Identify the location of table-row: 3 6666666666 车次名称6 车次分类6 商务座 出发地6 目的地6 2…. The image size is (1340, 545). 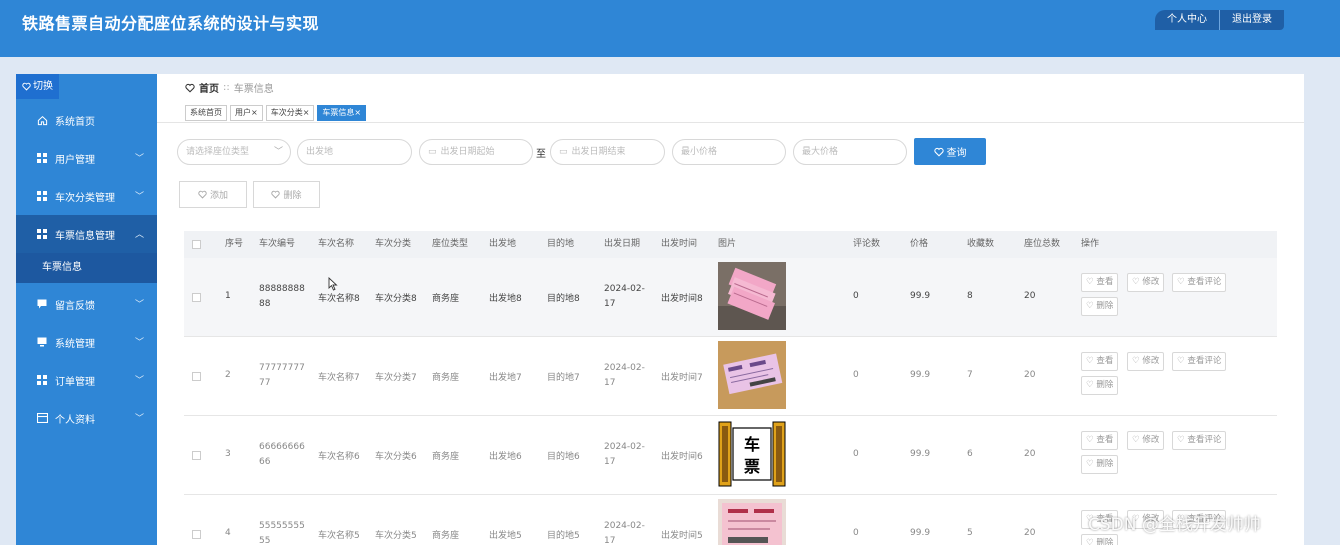
(730, 455).